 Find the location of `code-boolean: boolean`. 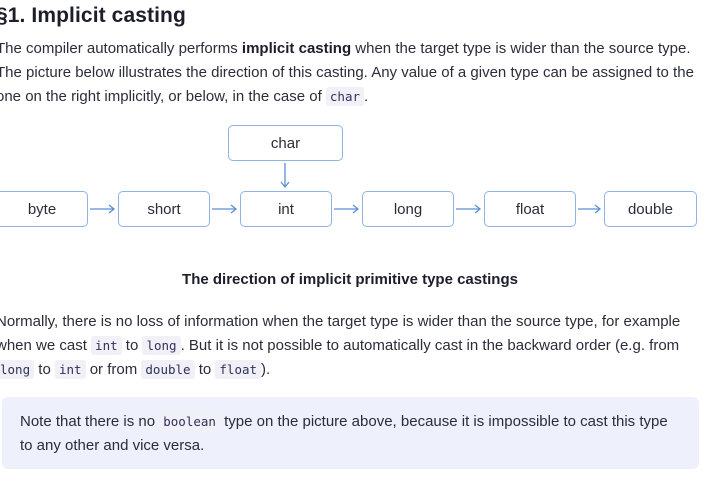

code-boolean: boolean is located at coordinates (189, 421).